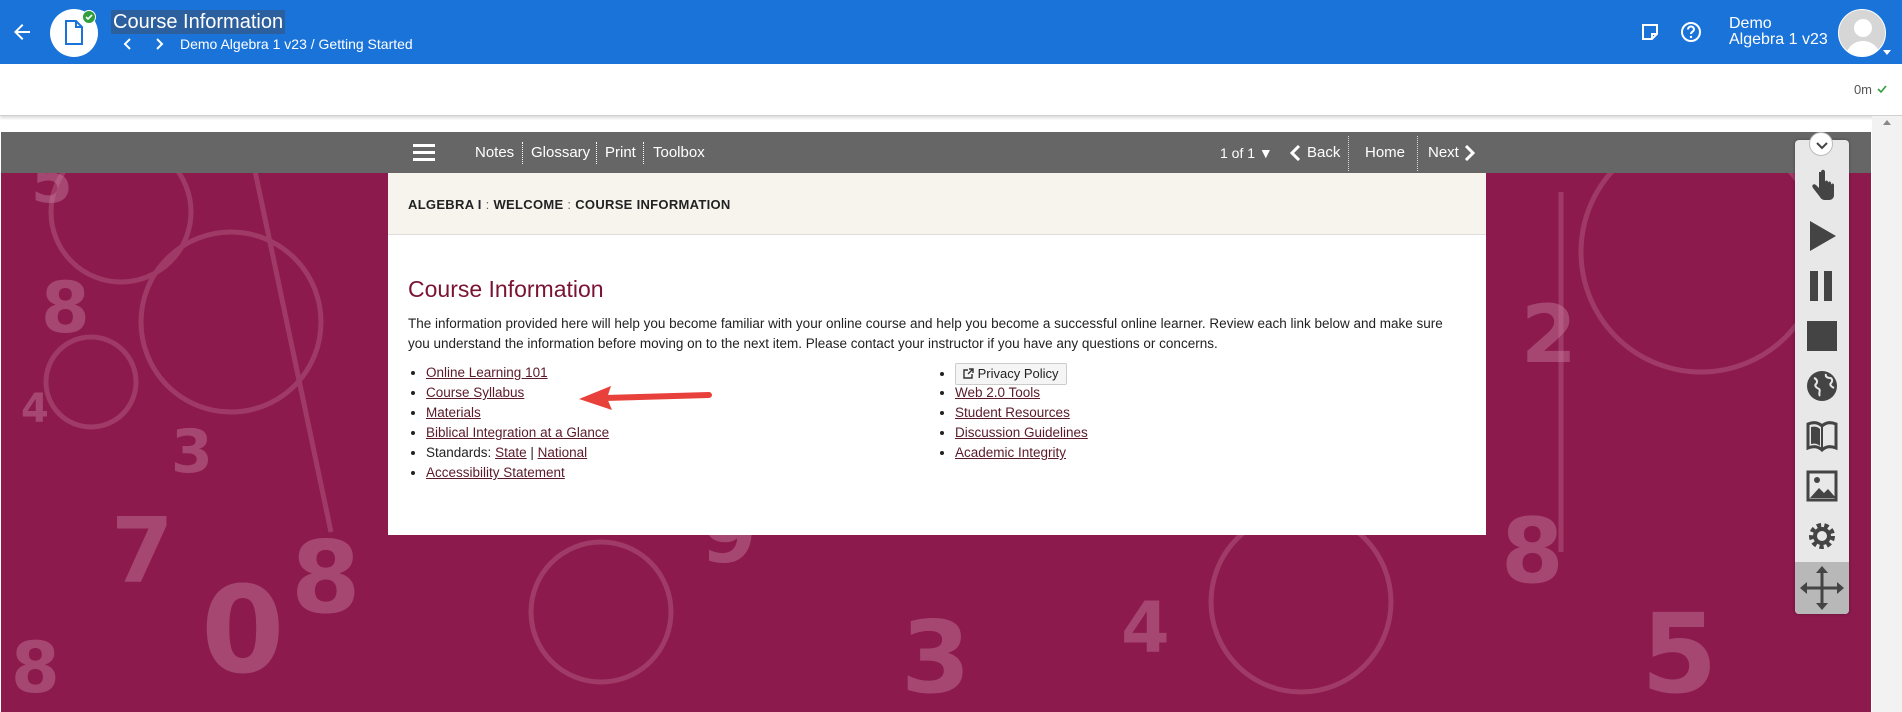 The height and width of the screenshot is (712, 1902). I want to click on lesson-breadcrumb: ALGEBRA I : WELCOME : COURSE INFORMATION, so click(569, 204).